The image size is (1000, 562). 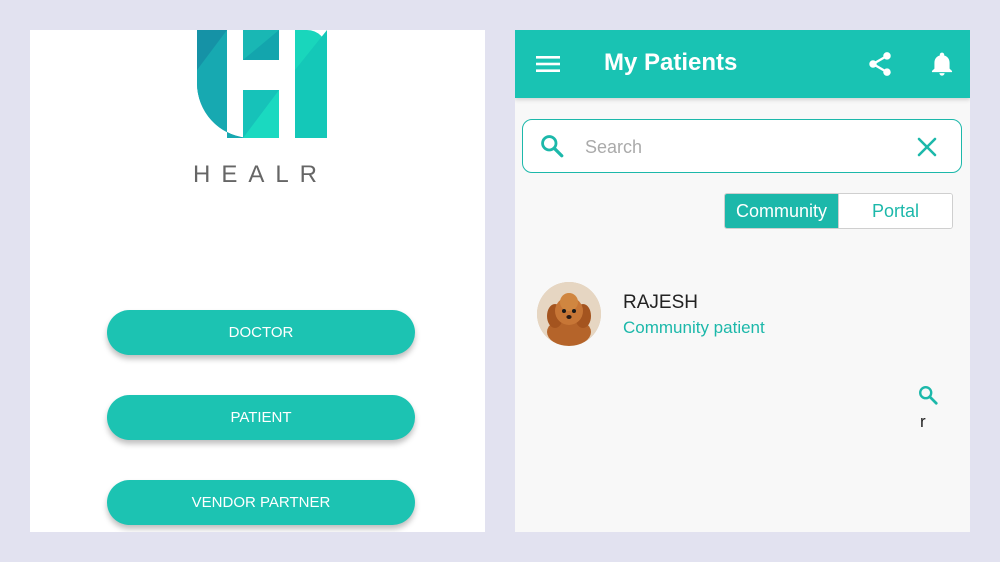 What do you see at coordinates (923, 421) in the screenshot?
I see `search-label: r` at bounding box center [923, 421].